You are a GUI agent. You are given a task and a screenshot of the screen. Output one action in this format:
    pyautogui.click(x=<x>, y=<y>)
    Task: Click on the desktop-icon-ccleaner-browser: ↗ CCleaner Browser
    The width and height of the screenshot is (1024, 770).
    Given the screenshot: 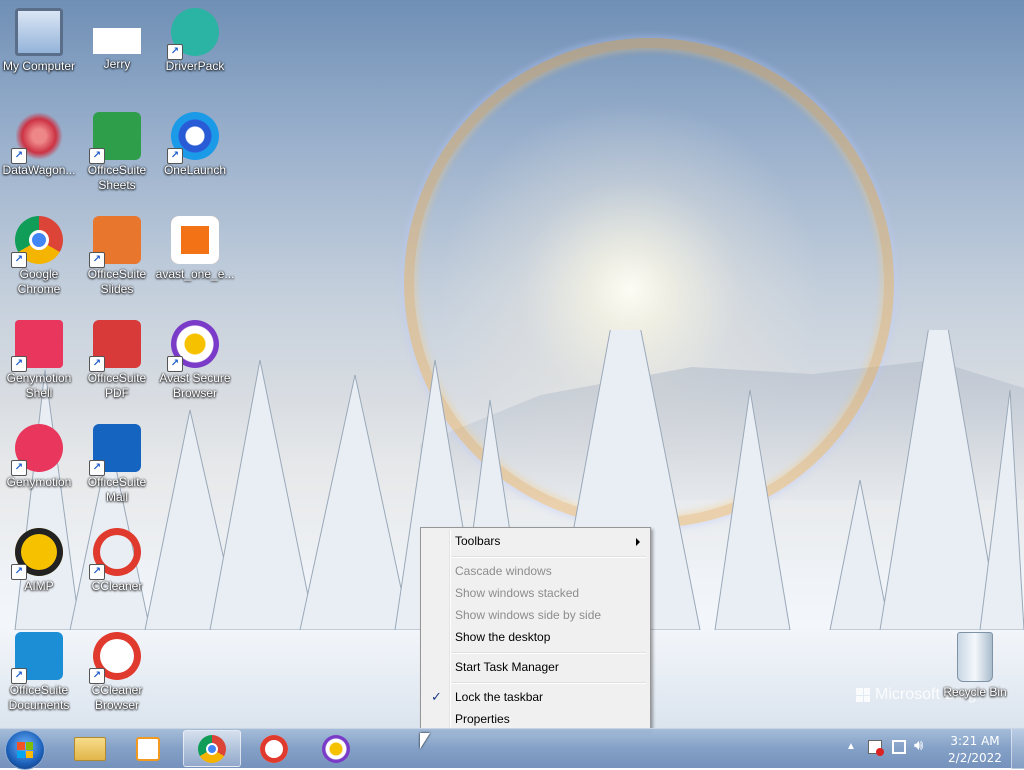 What is the action you would take?
    pyautogui.click(x=117, y=672)
    